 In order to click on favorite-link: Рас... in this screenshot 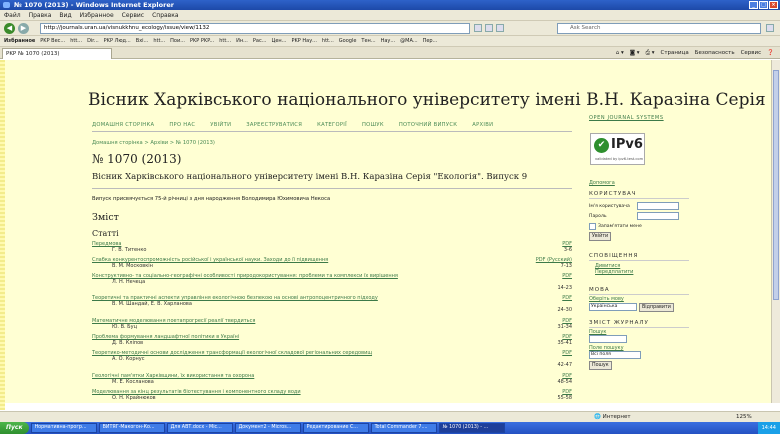, I will do `click(260, 41)`.